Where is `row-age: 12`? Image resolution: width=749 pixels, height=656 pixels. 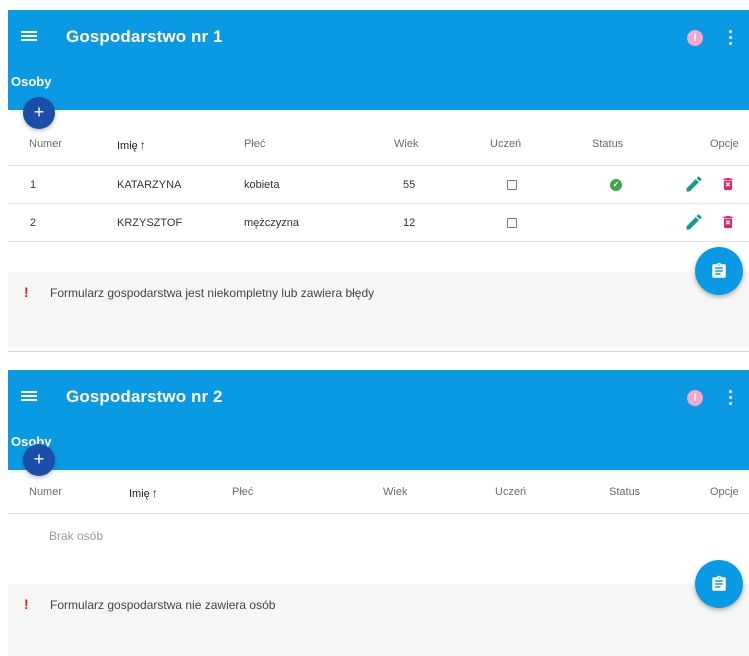
row-age: 12 is located at coordinates (409, 223).